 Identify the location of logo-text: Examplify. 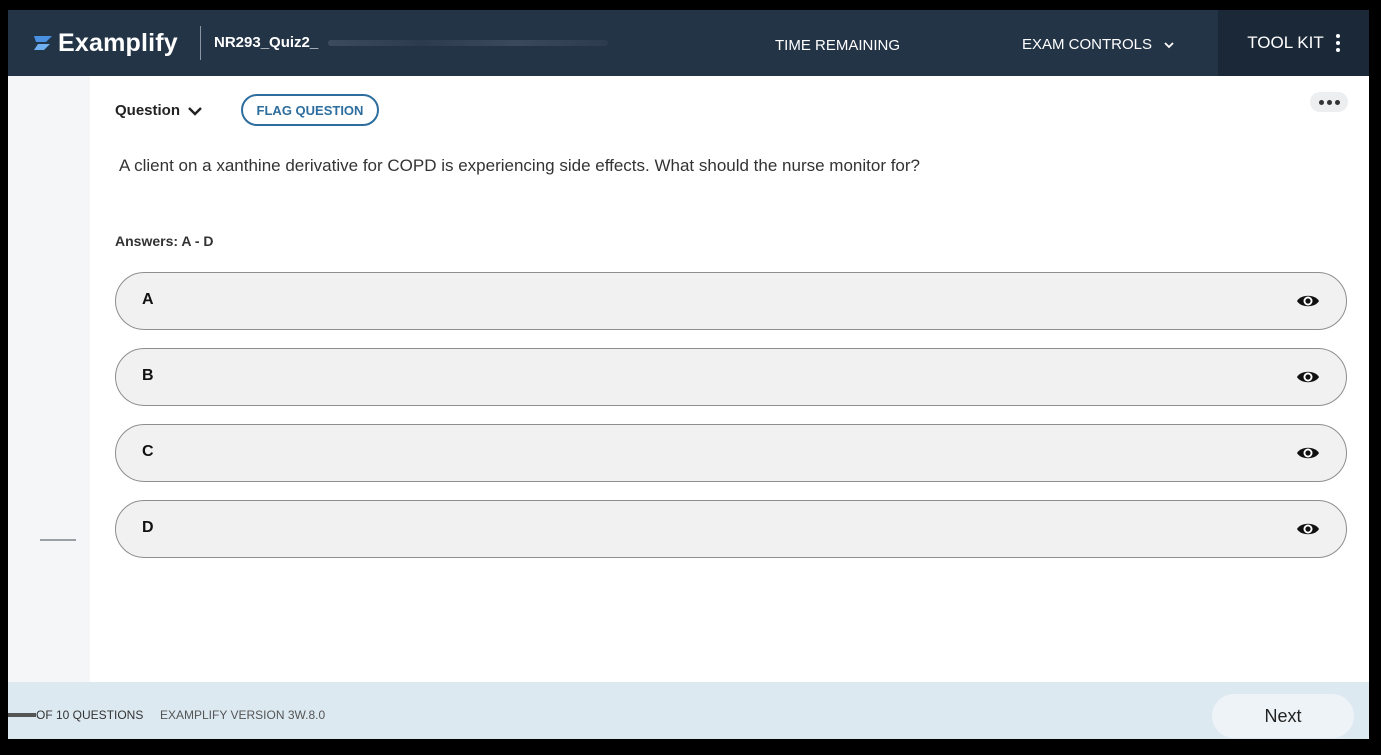
(118, 42).